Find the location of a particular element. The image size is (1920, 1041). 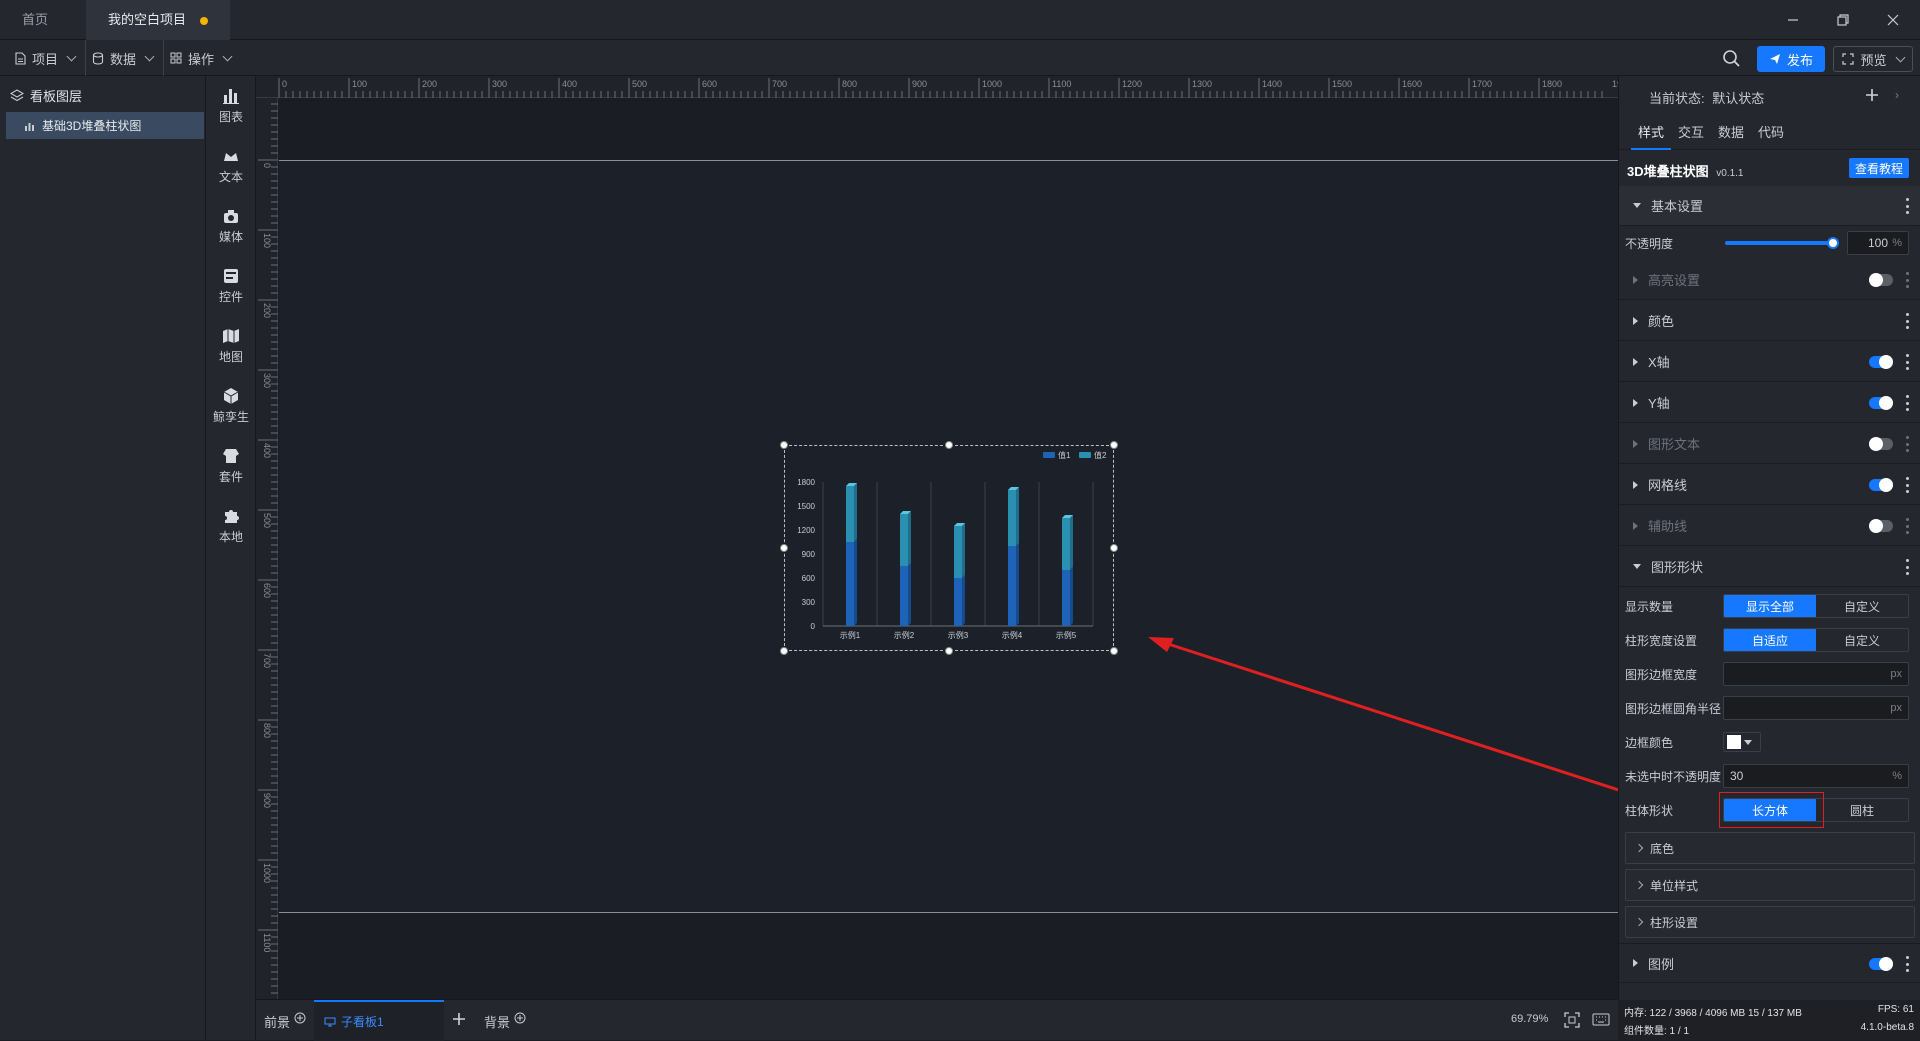

foreground-button: 前景 is located at coordinates (285, 1021).